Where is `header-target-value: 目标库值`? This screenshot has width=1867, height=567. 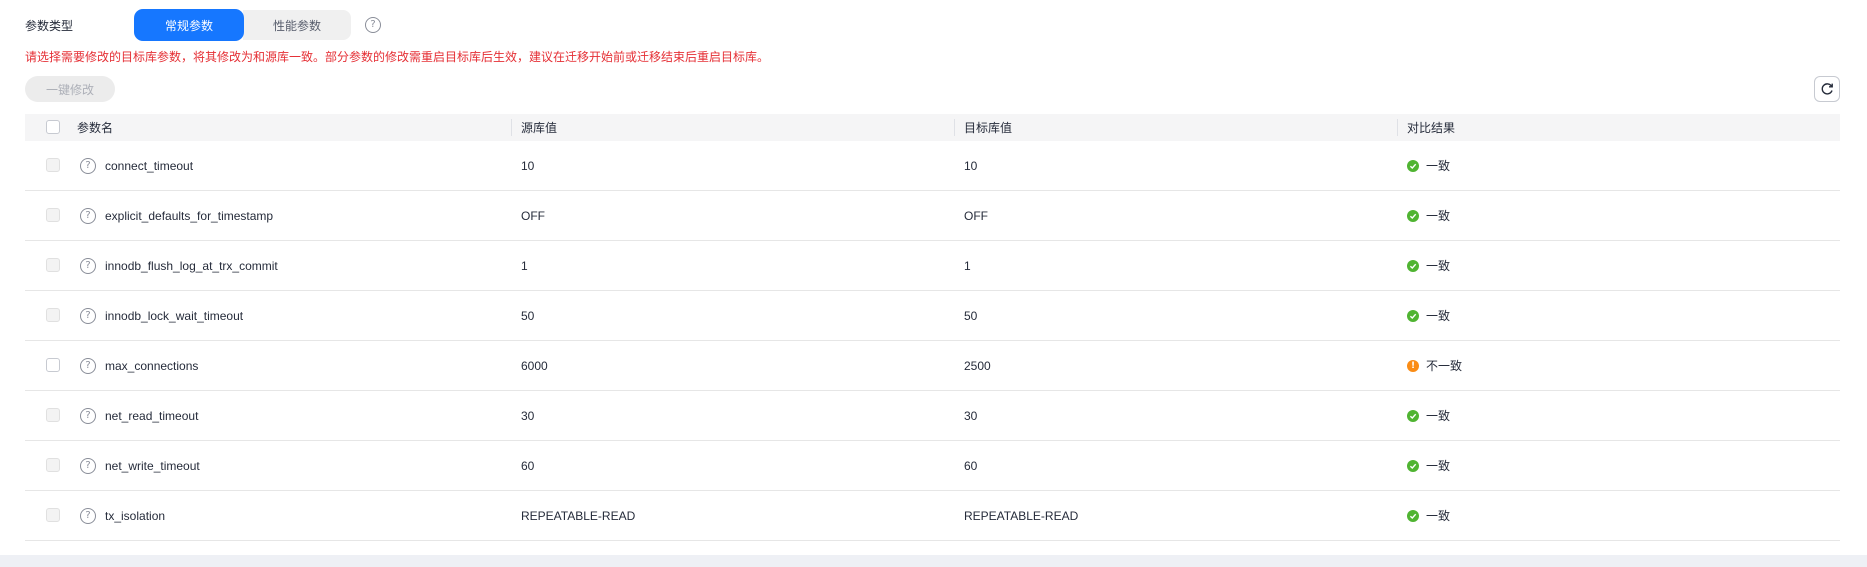
header-target-value: 目标库值 is located at coordinates (988, 128).